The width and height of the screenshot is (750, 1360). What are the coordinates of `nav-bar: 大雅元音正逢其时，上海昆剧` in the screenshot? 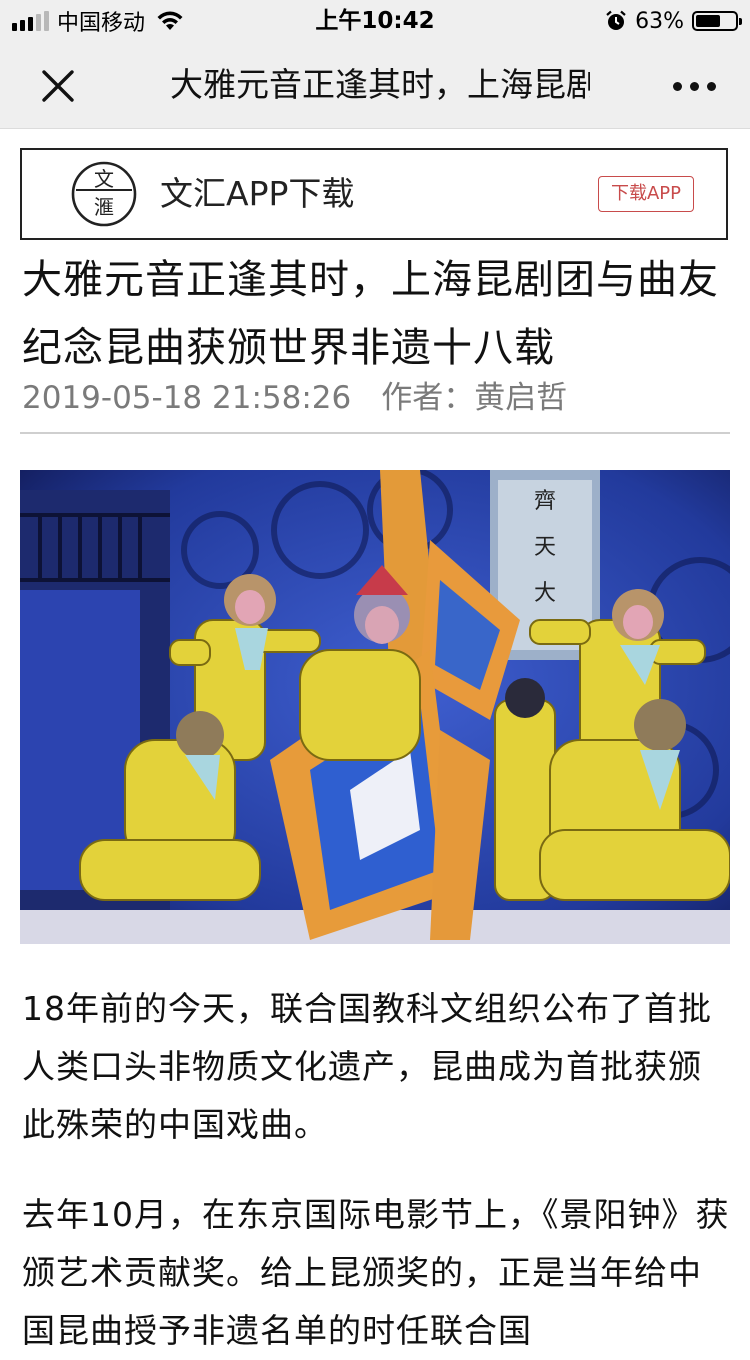 It's located at (375, 85).